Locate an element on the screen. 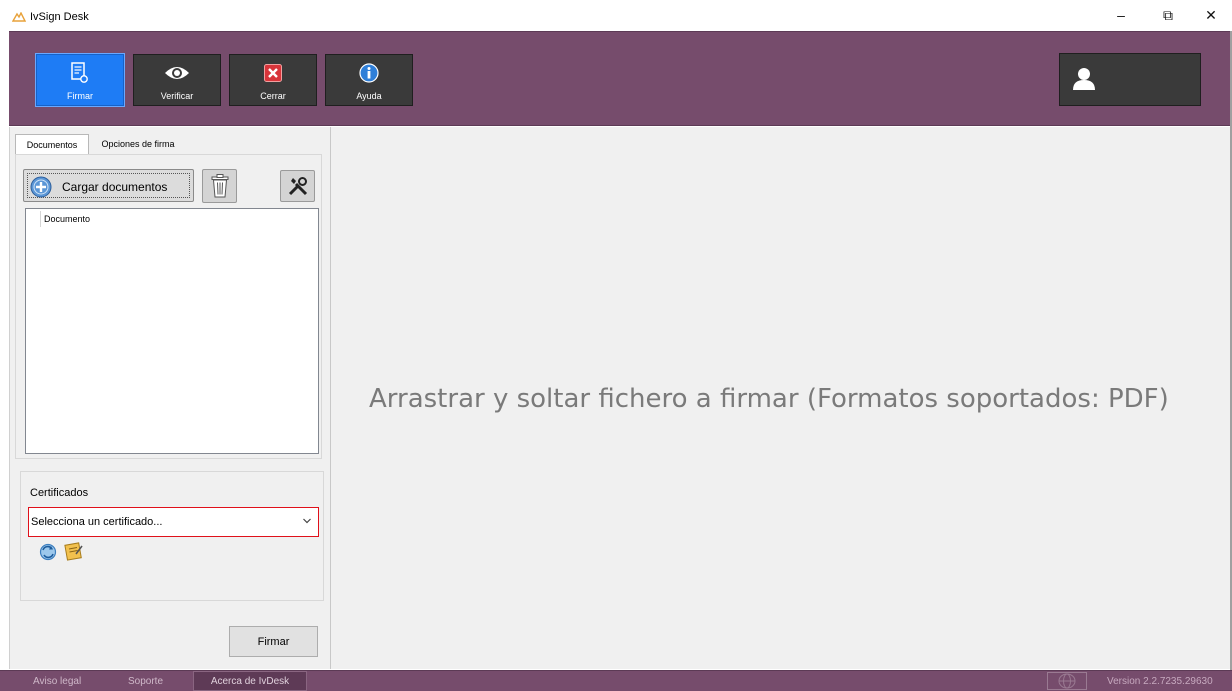 The image size is (1232, 691). settings-tools-button is located at coordinates (297, 186).